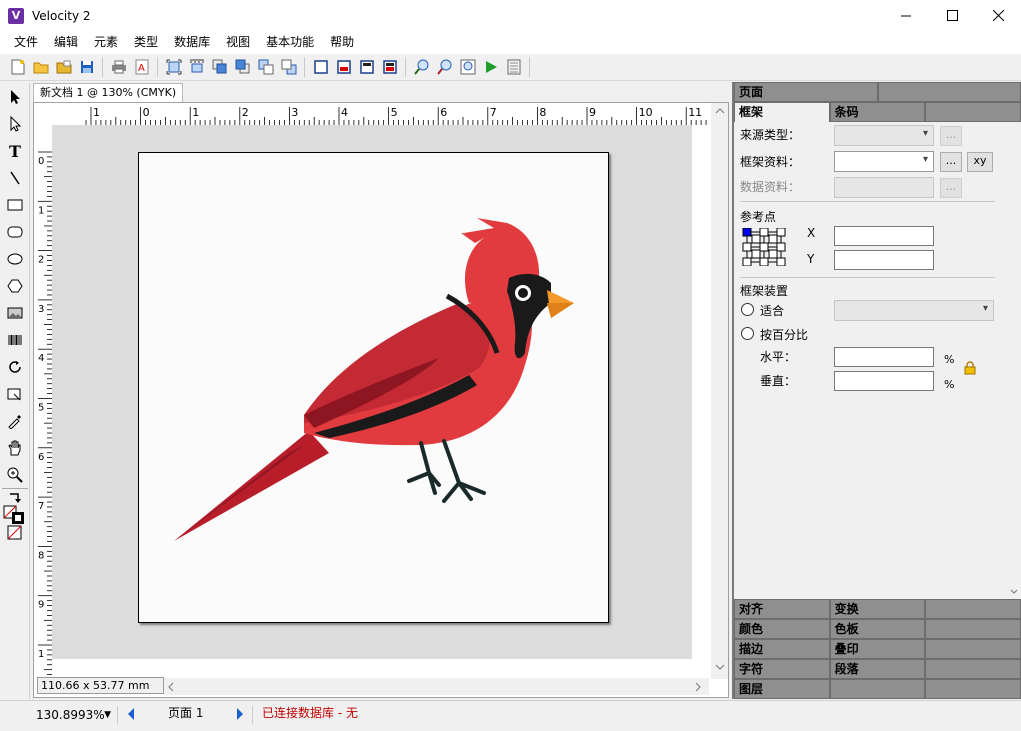  What do you see at coordinates (15, 150) in the screenshot?
I see `text-tool: T` at bounding box center [15, 150].